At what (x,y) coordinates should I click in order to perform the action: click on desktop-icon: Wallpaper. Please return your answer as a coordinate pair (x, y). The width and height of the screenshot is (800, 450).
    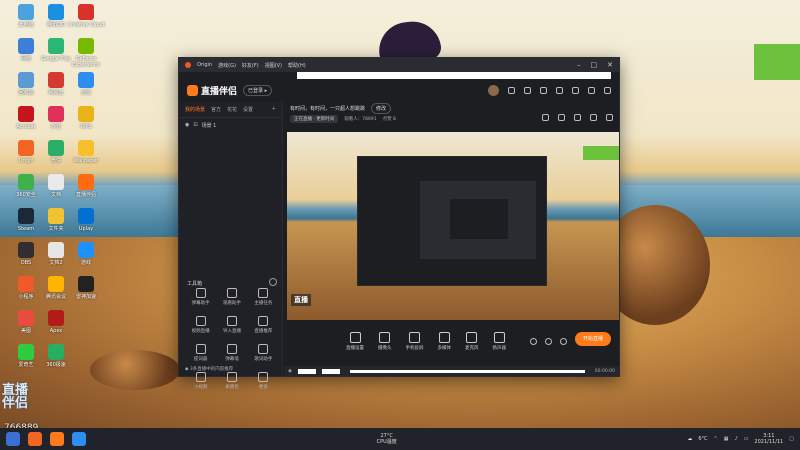
    Looking at the image, I should click on (86, 152).